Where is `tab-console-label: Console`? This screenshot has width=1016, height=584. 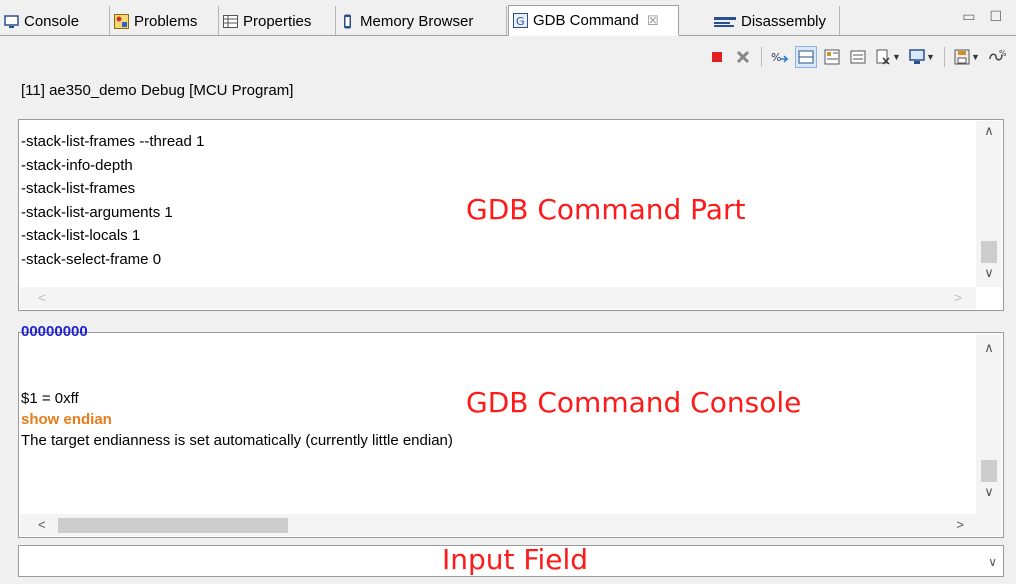
tab-console-label: Console is located at coordinates (52, 21).